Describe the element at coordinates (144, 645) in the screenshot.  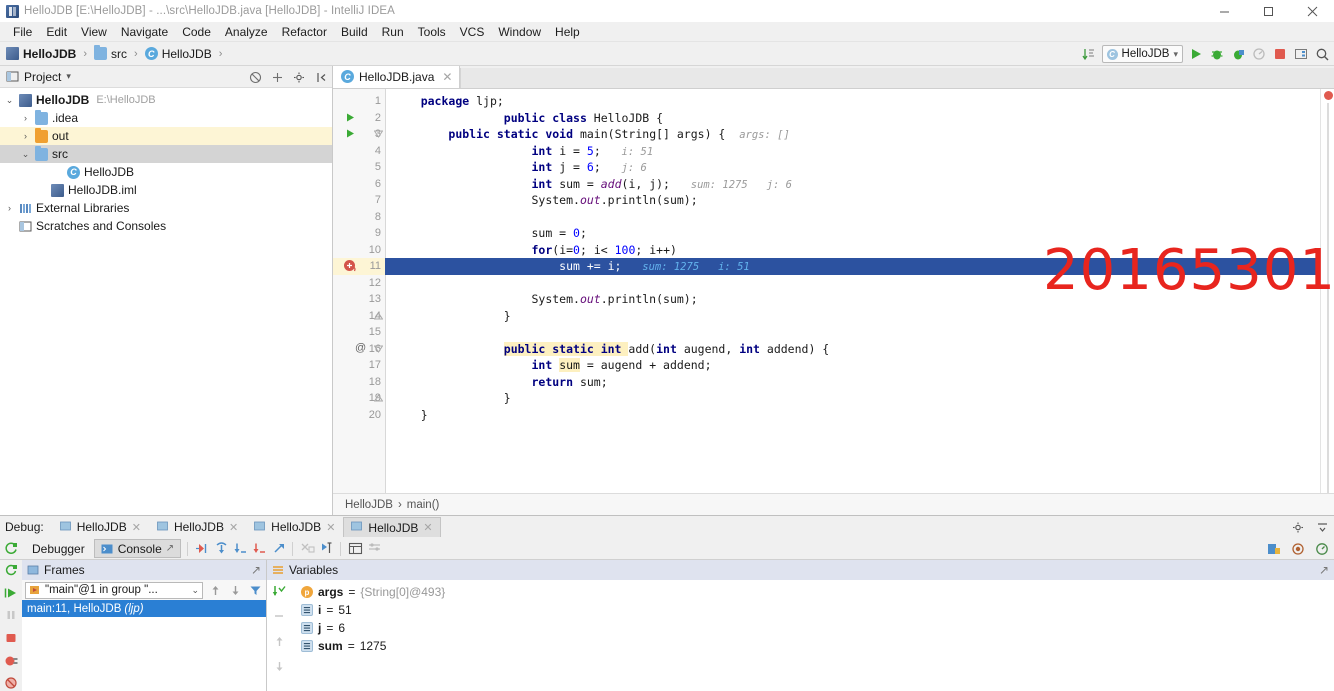
I see `frame-list: main:11, HelloJDB (ljp)` at that location.